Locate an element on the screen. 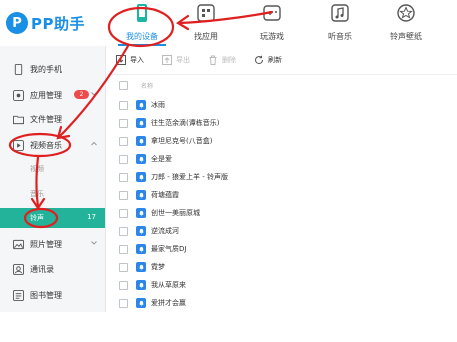 Image resolution: width=457 pixels, height=342 pixels. app-manage-icon is located at coordinates (18, 95).